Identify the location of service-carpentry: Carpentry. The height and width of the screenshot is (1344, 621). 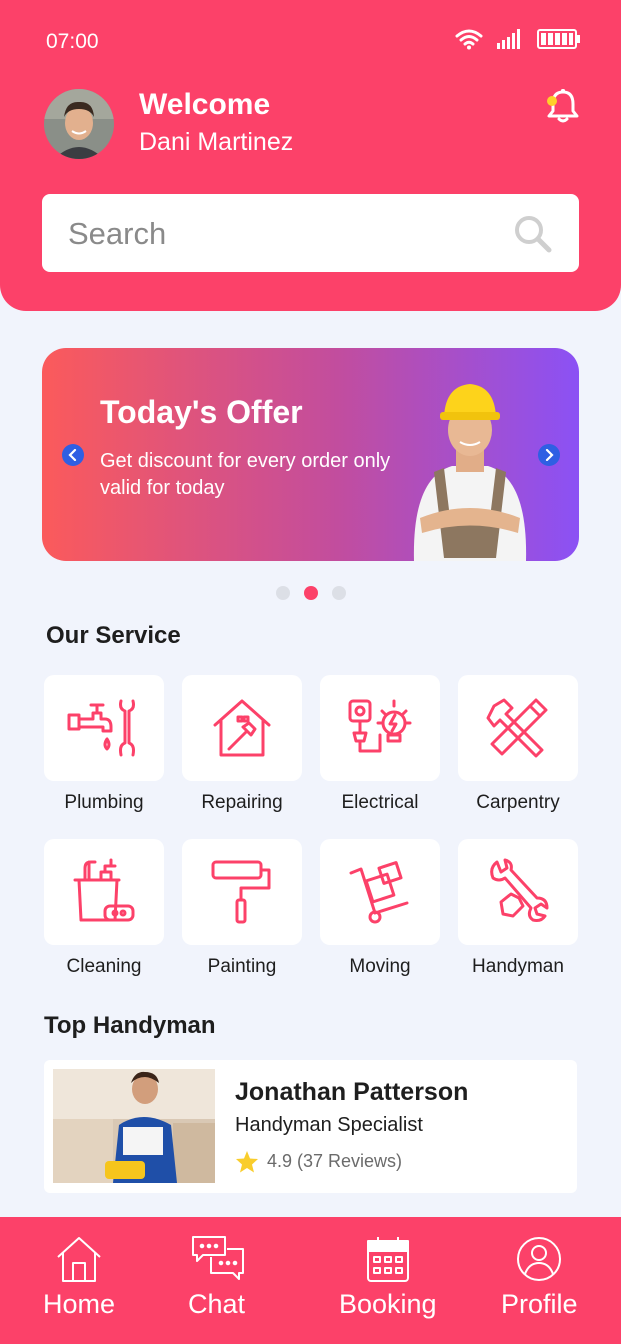
(518, 744).